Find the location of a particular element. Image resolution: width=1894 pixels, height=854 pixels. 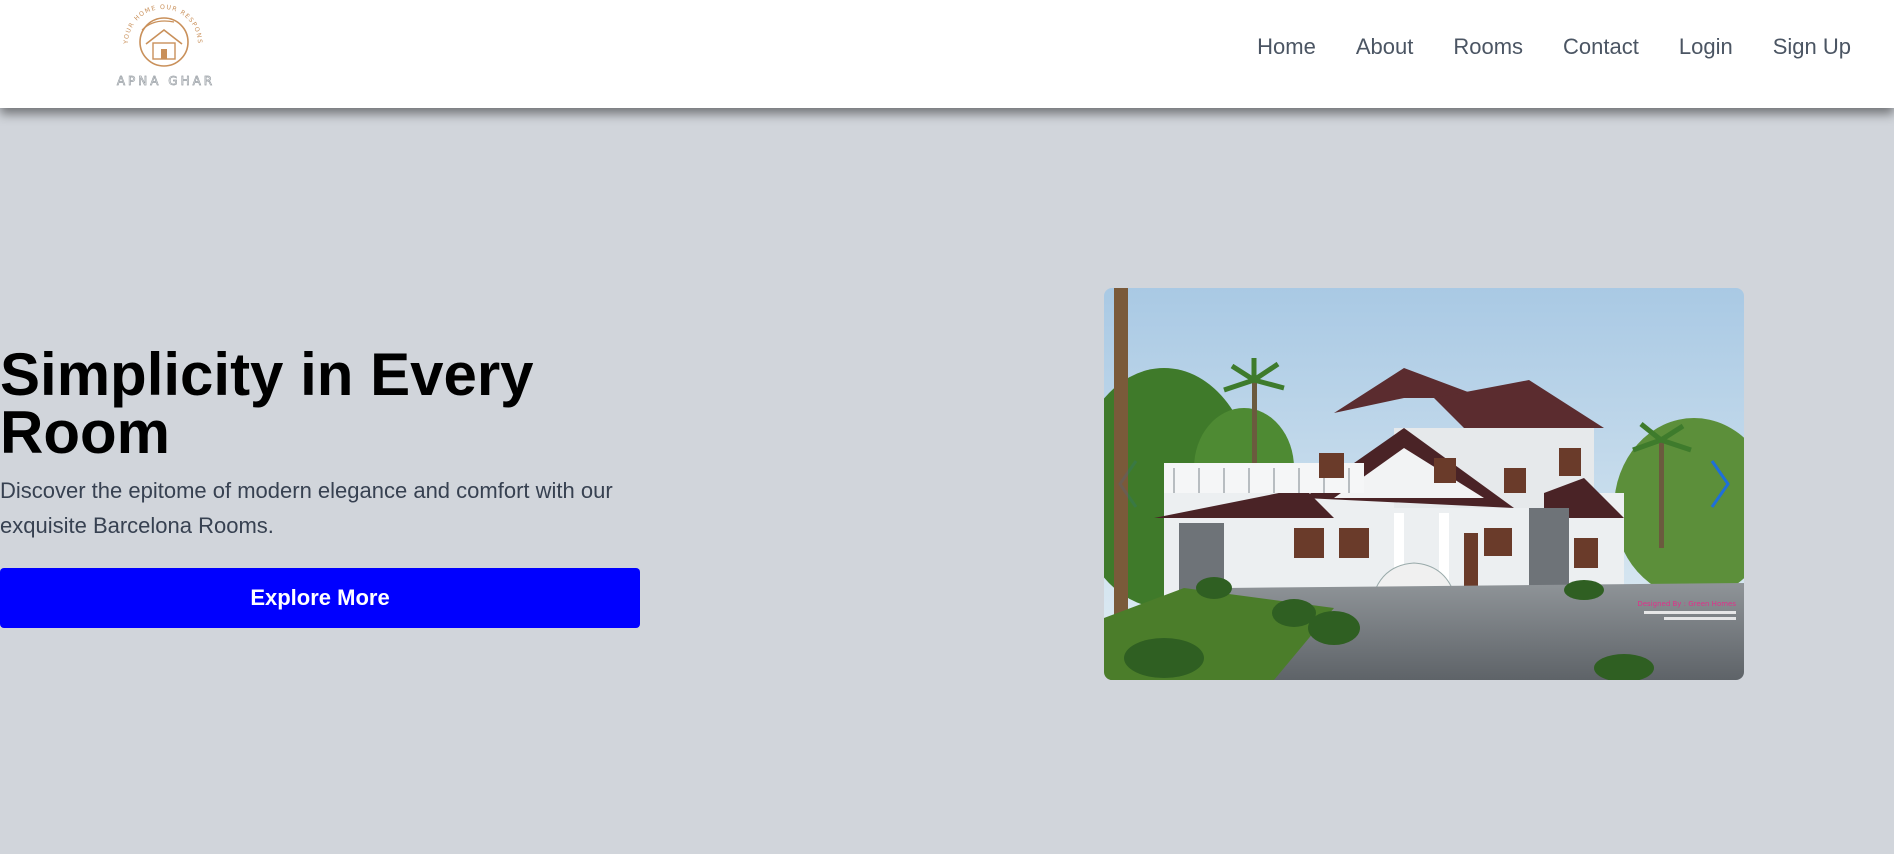

nav-login: Login is located at coordinates (1706, 47).